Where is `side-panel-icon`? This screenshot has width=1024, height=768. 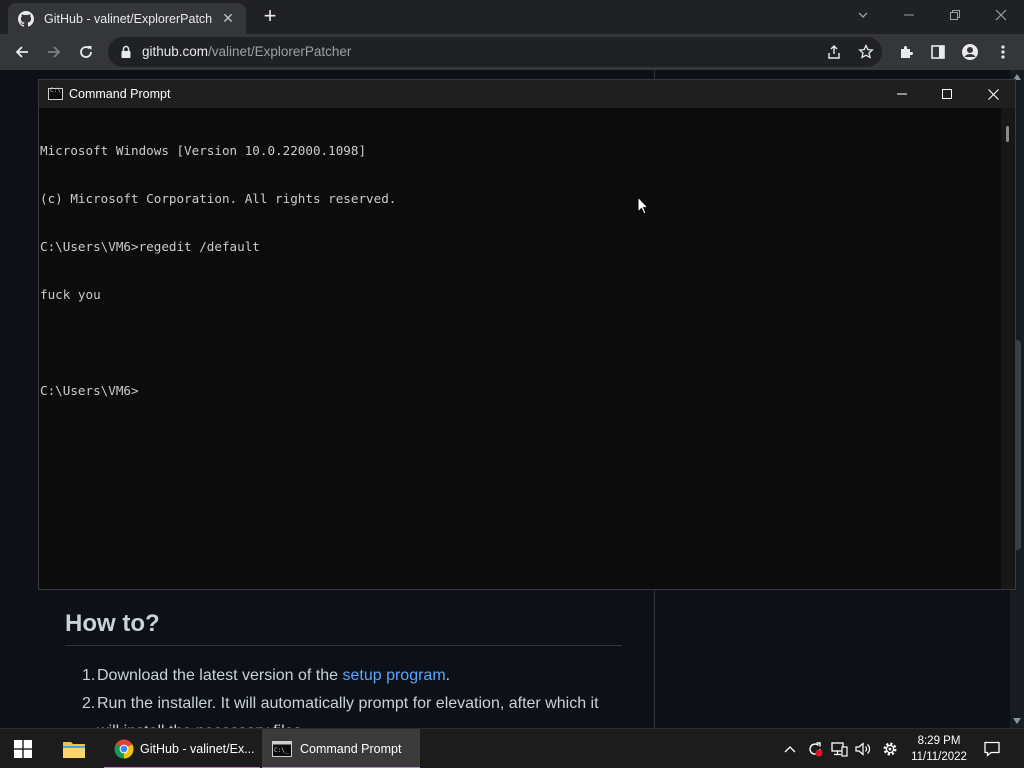
side-panel-icon is located at coordinates (938, 52).